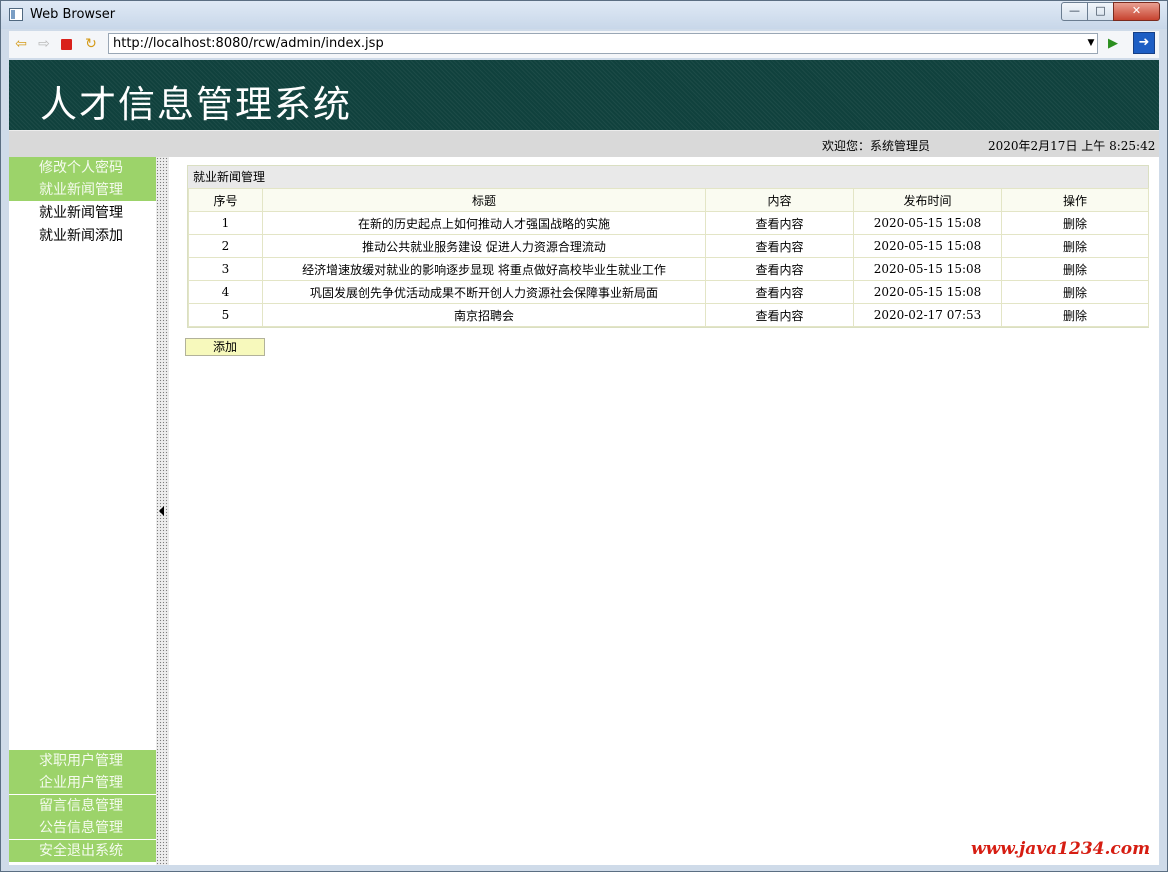 This screenshot has width=1168, height=872. Describe the element at coordinates (82, 213) in the screenshot. I see `sidebar-item-news-management: 就业新闻管理` at that location.